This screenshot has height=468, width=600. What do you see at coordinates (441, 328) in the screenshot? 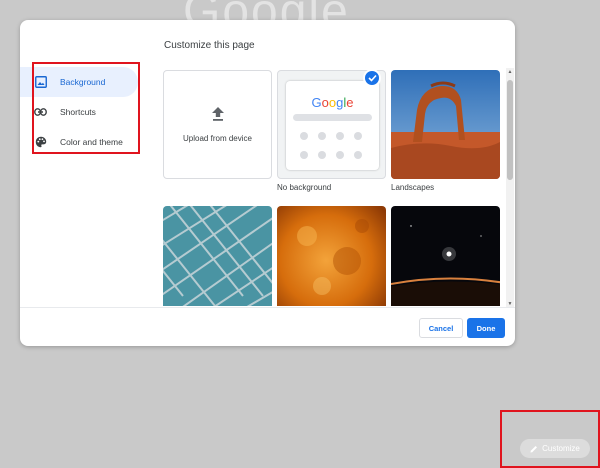
I see `cancel-button: Cancel` at bounding box center [441, 328].